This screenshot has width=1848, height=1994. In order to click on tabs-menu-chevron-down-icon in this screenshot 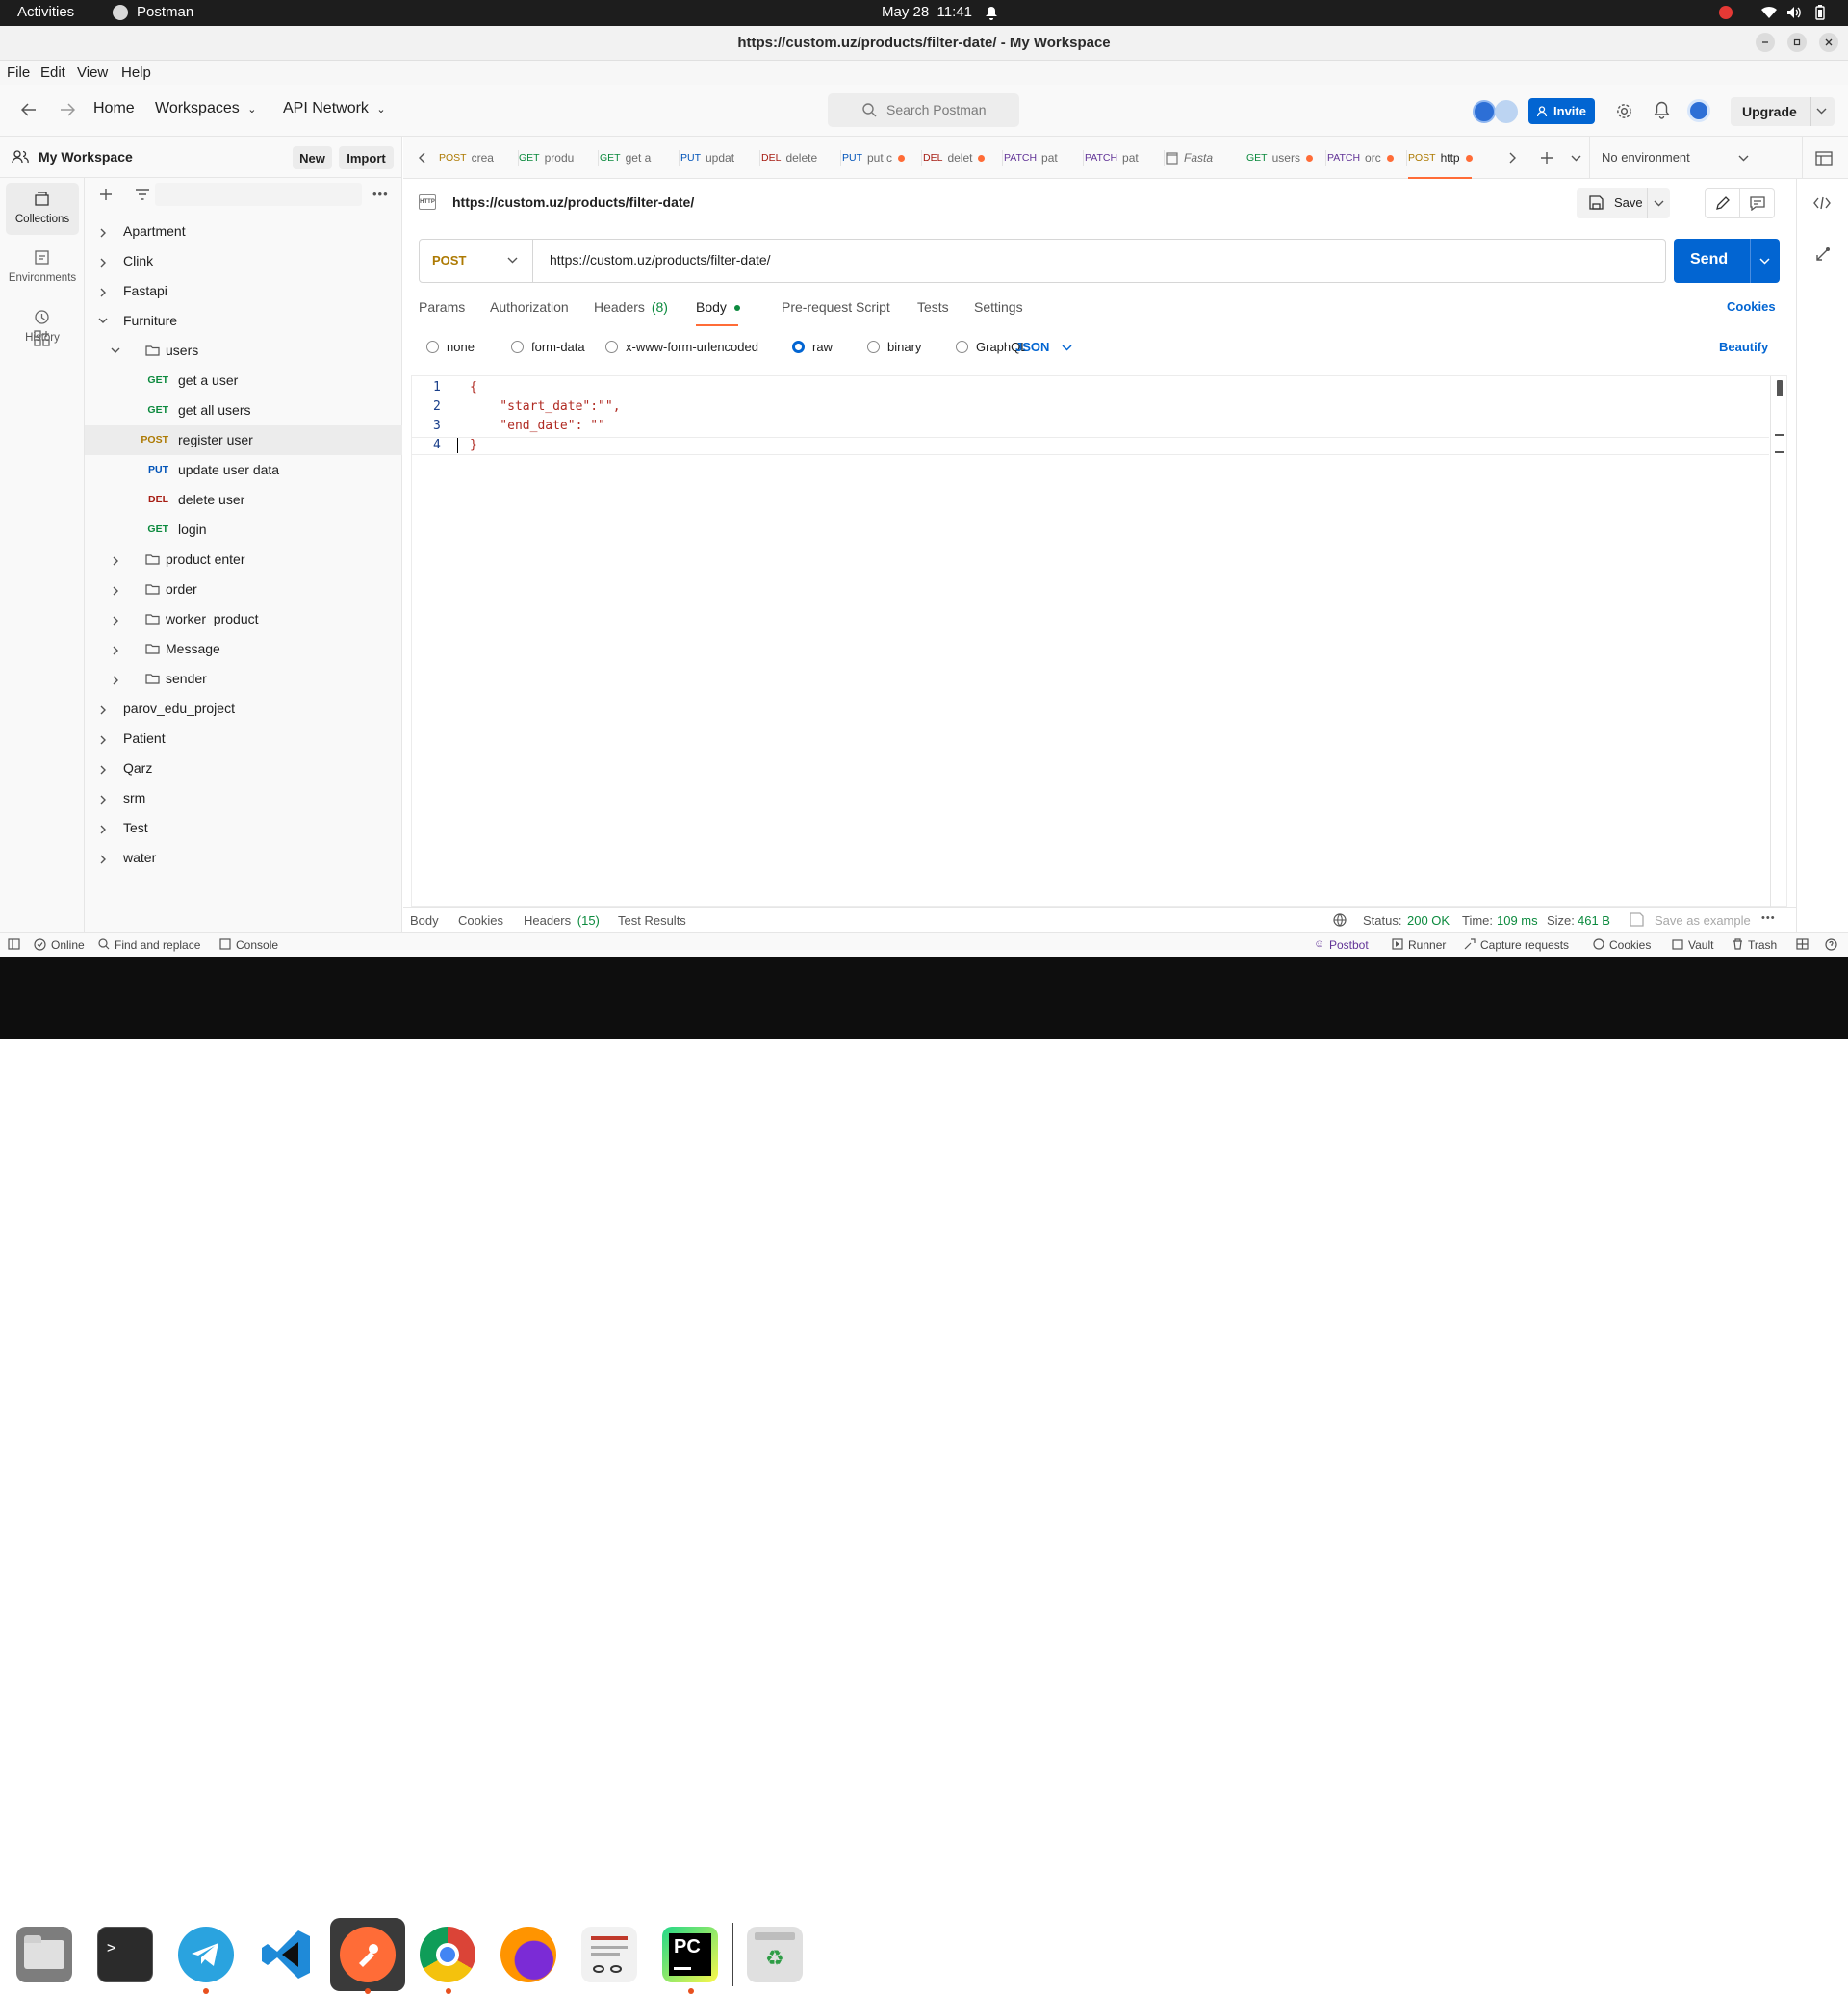, I will do `click(1576, 158)`.